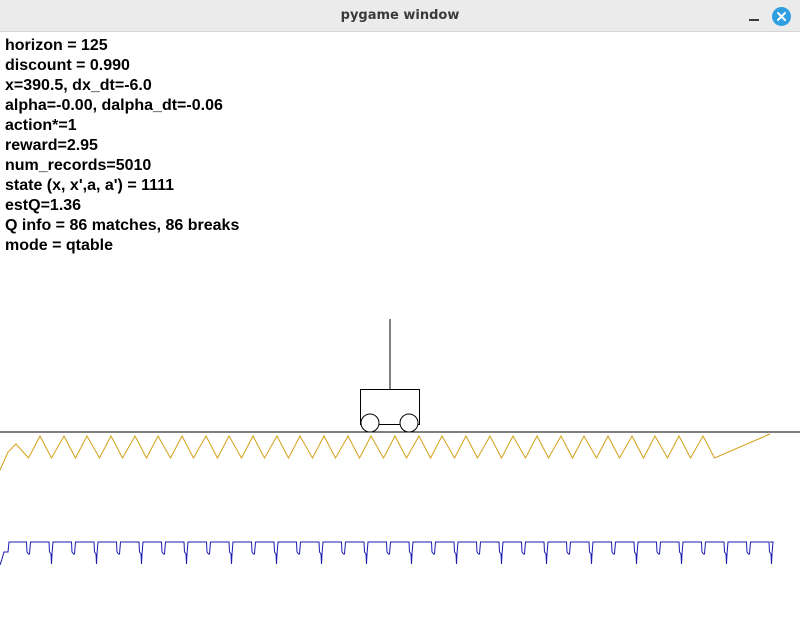  I want to click on close-icon, so click(781, 16).